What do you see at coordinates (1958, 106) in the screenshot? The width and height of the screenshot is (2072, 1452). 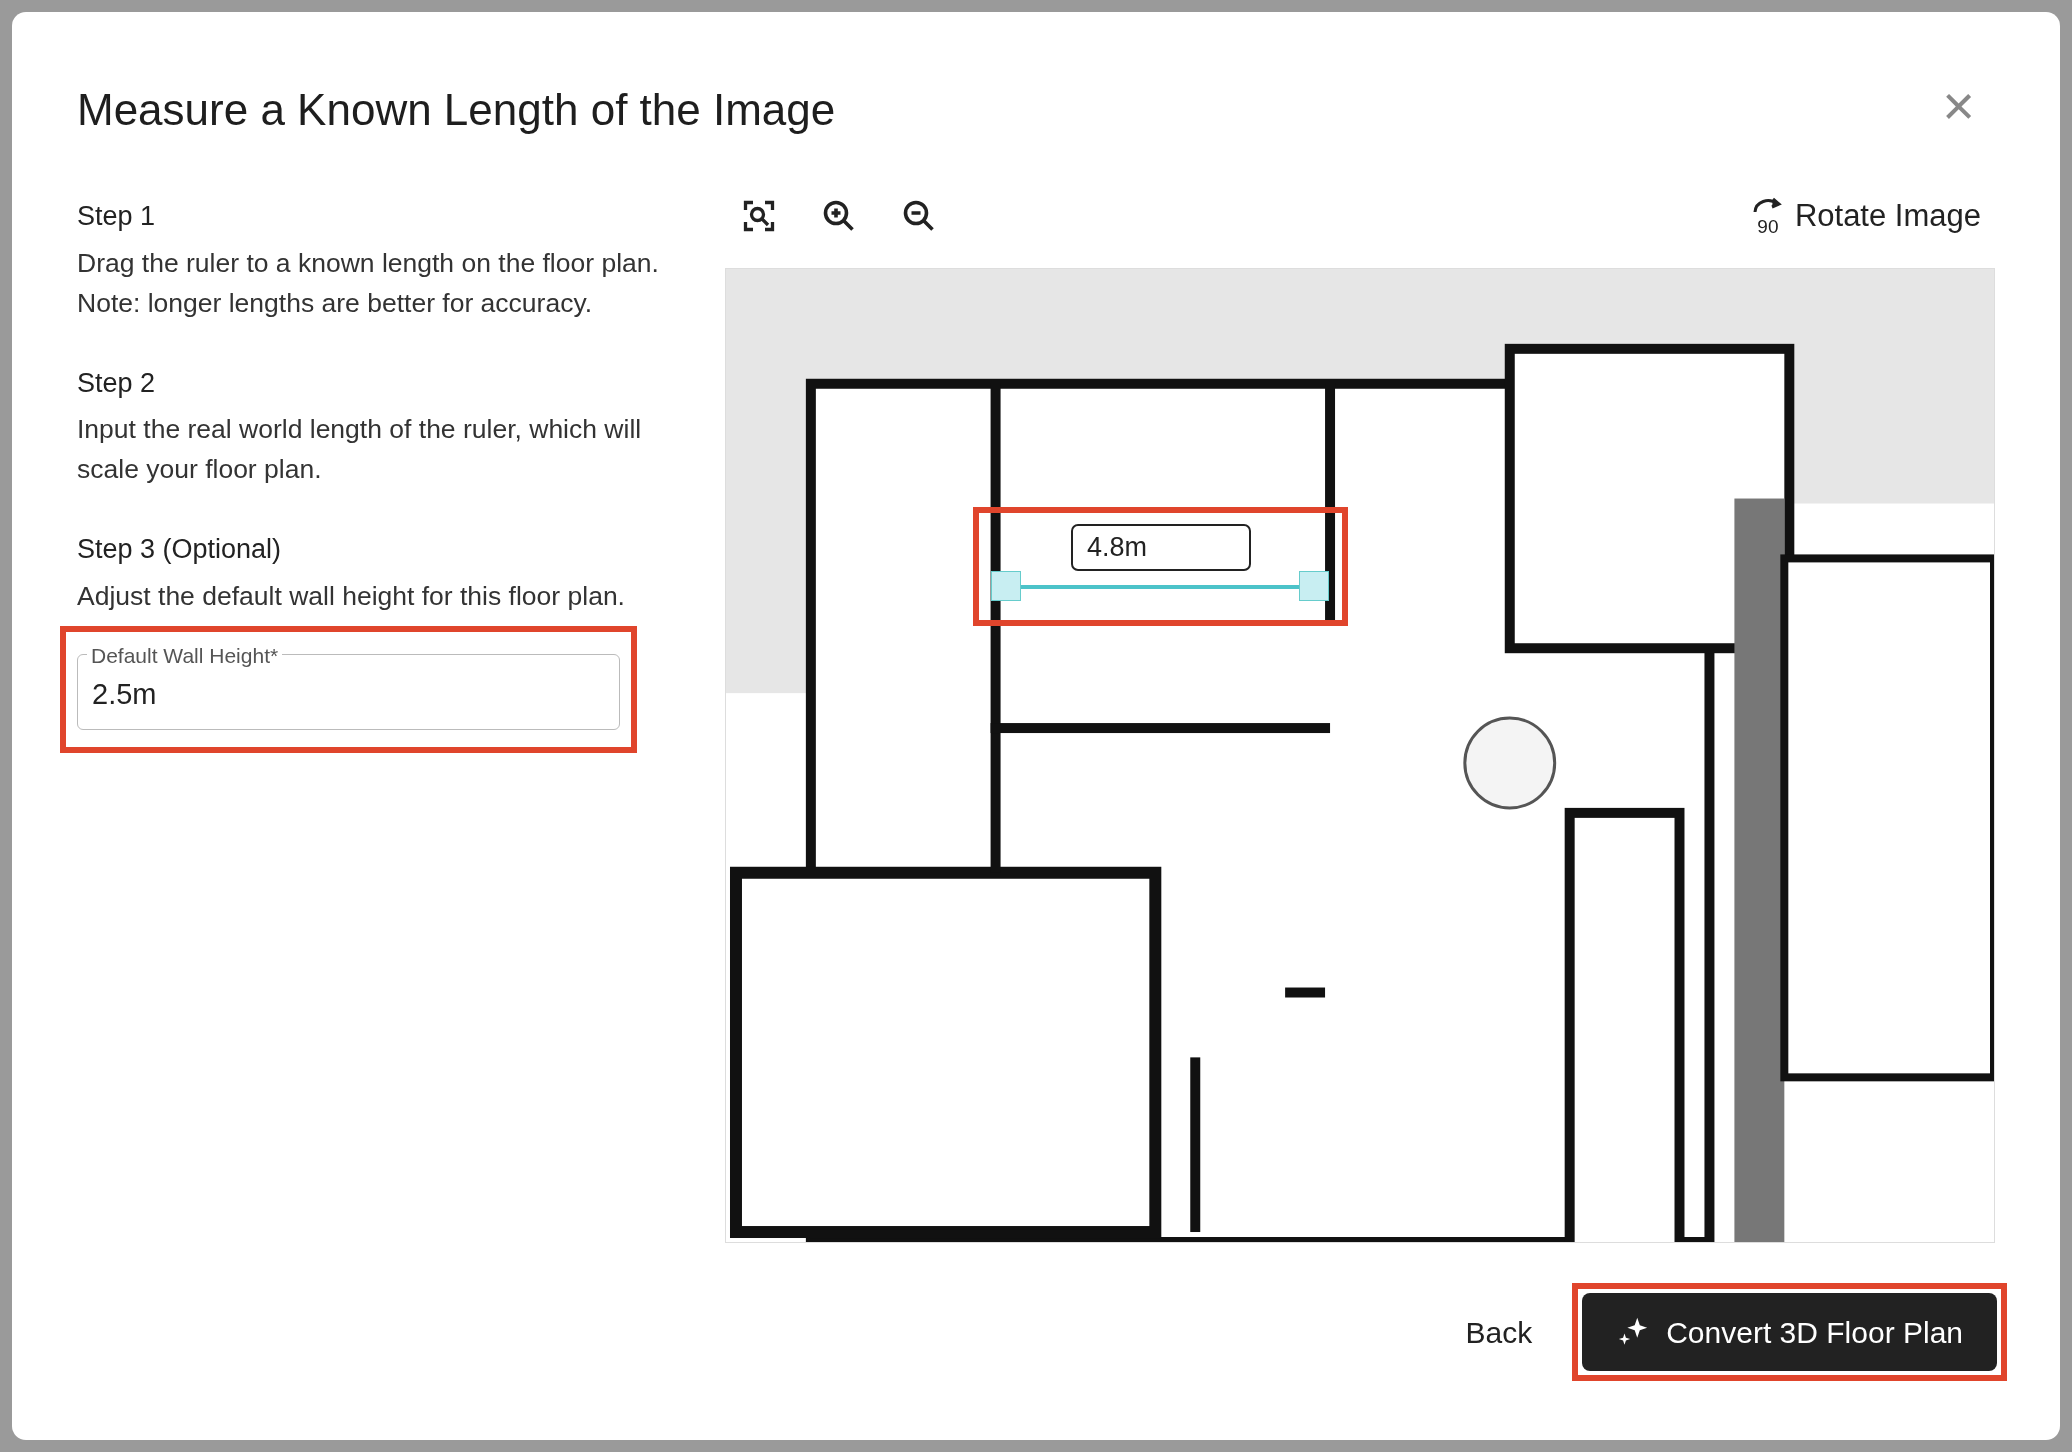 I see `close-button: ×` at bounding box center [1958, 106].